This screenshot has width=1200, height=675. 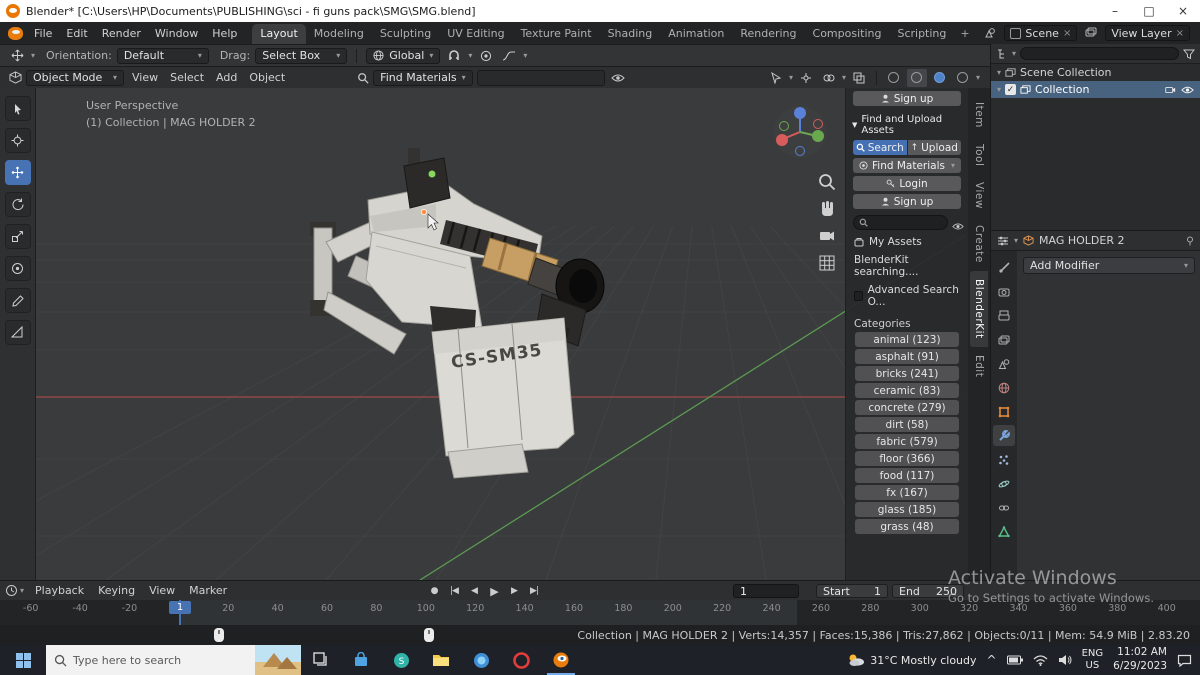 I want to click on battery-icon, so click(x=1014, y=660).